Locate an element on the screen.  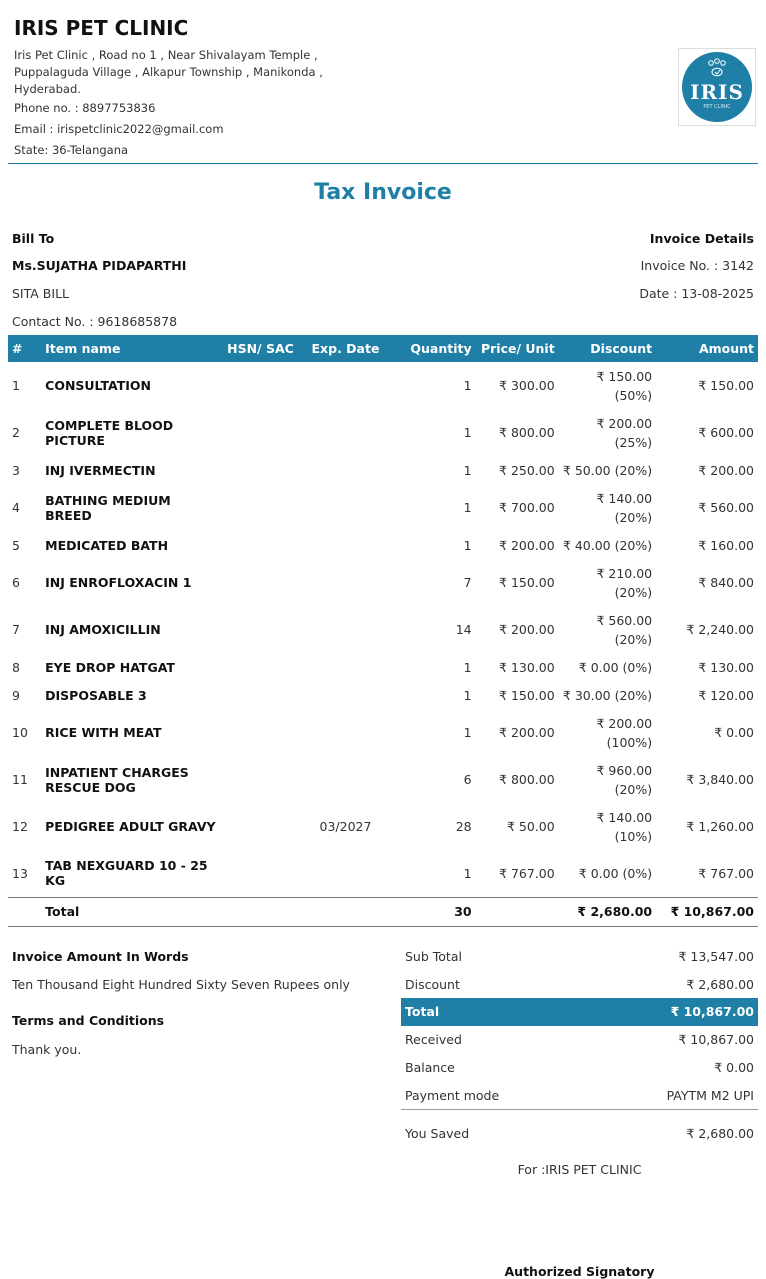
row-item-name: TAB NEXGUARD 10 - 25 KG is located at coordinates (126, 873).